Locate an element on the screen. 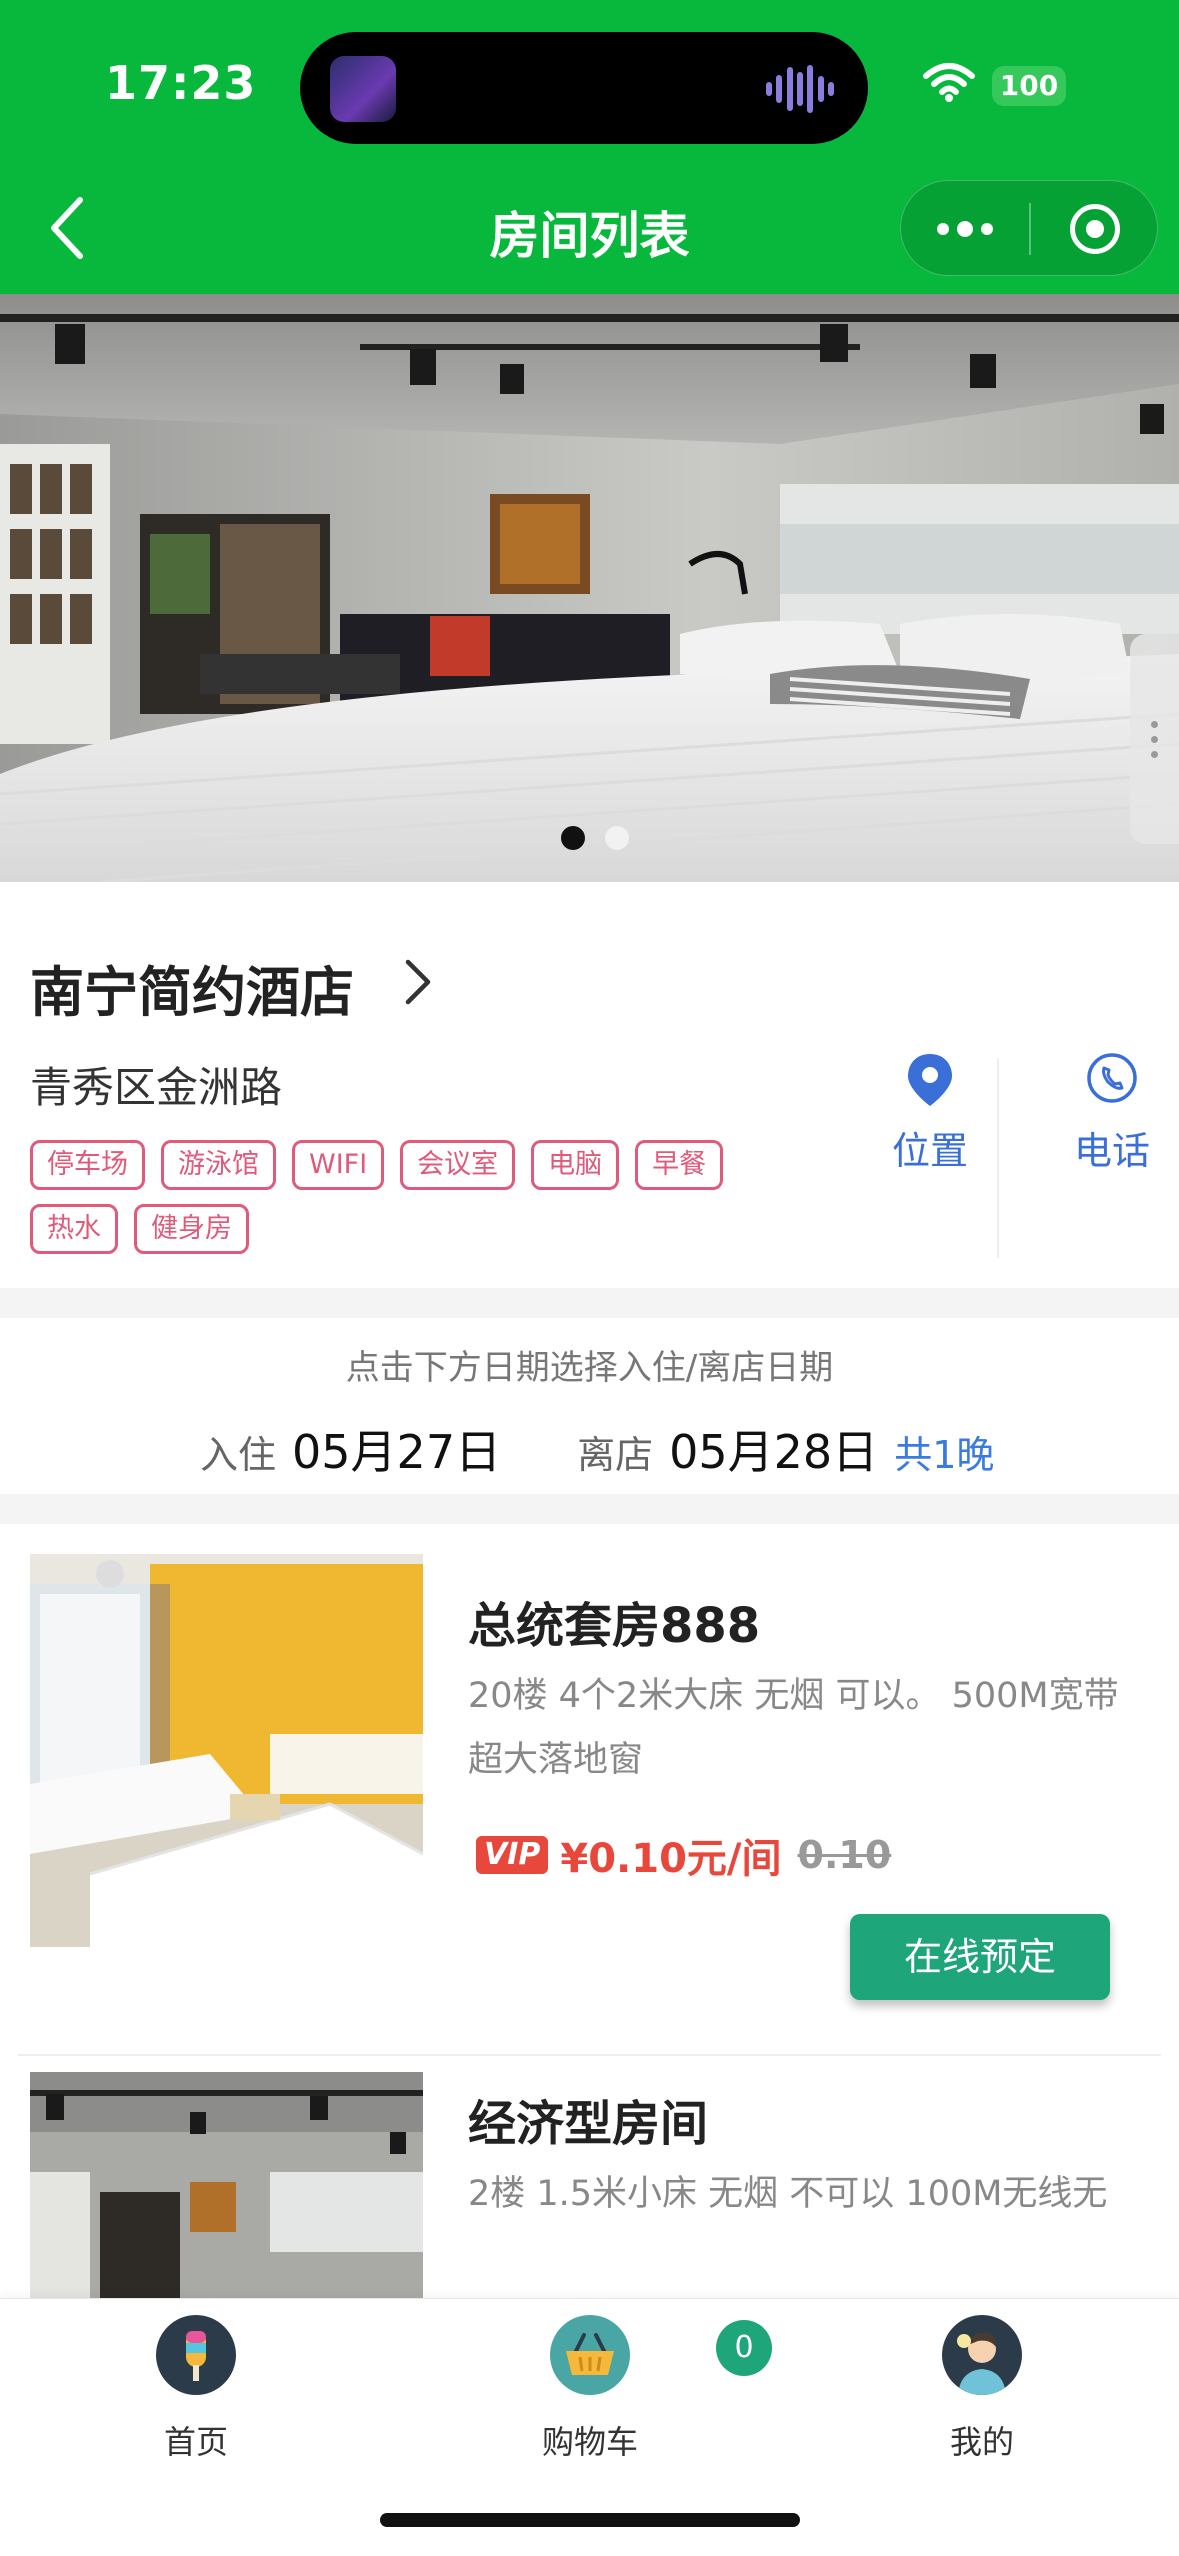  carousel-dots is located at coordinates (589, 838).